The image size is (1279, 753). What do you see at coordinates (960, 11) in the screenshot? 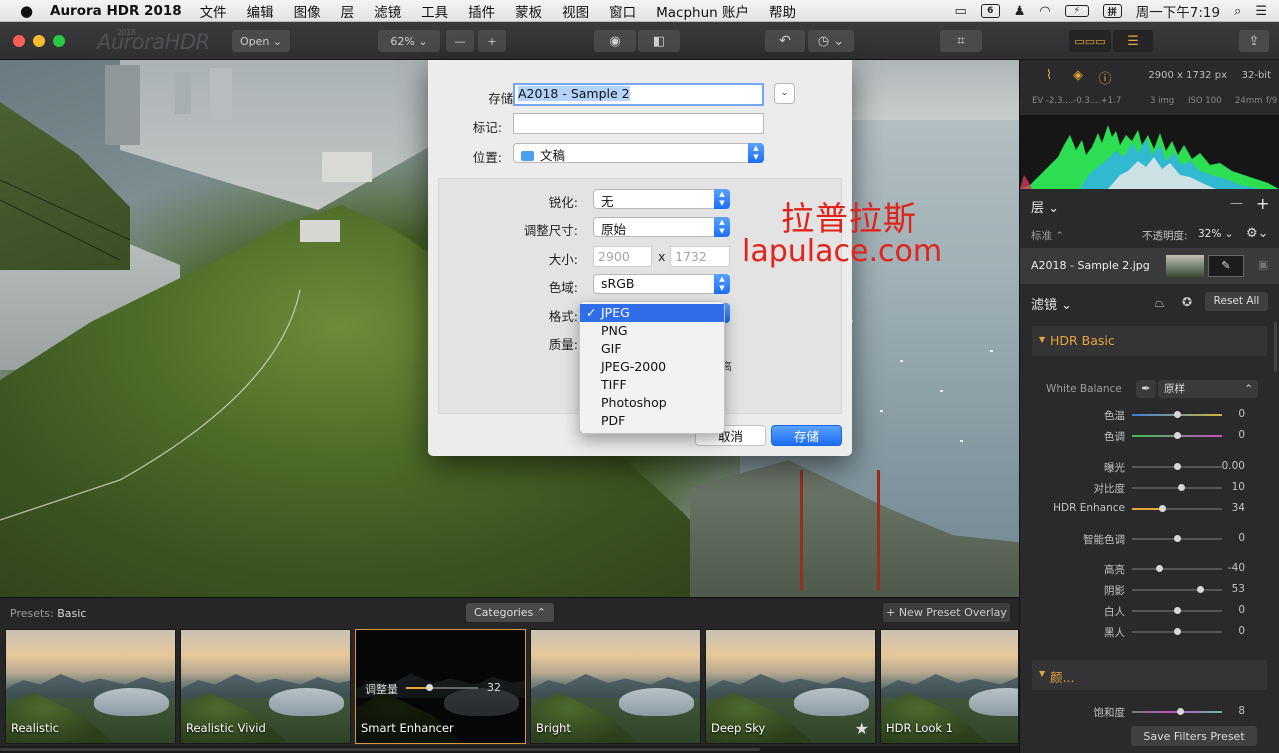
I see `display-icon: ▭` at bounding box center [960, 11].